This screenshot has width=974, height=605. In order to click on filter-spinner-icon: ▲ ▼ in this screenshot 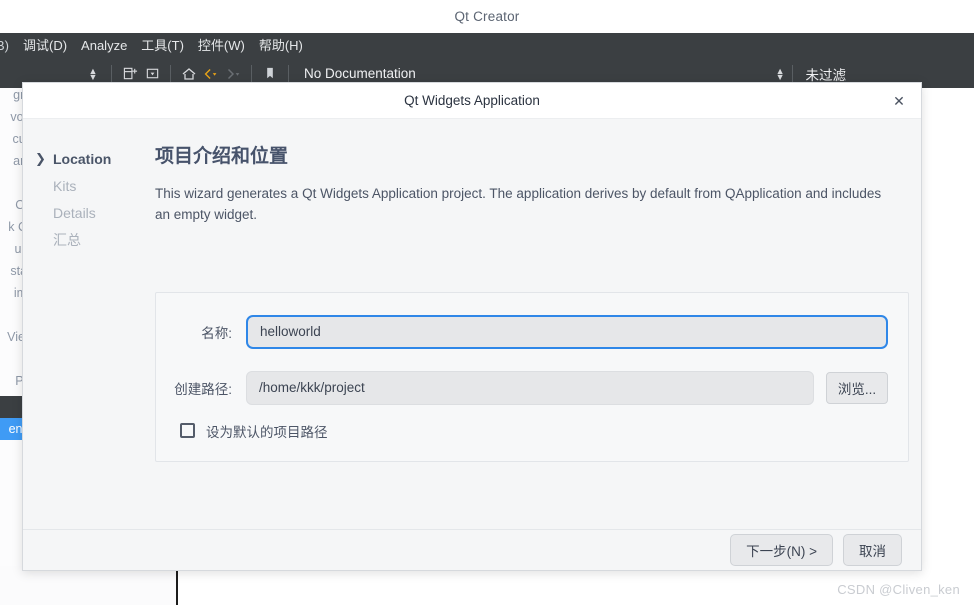, I will do `click(780, 73)`.